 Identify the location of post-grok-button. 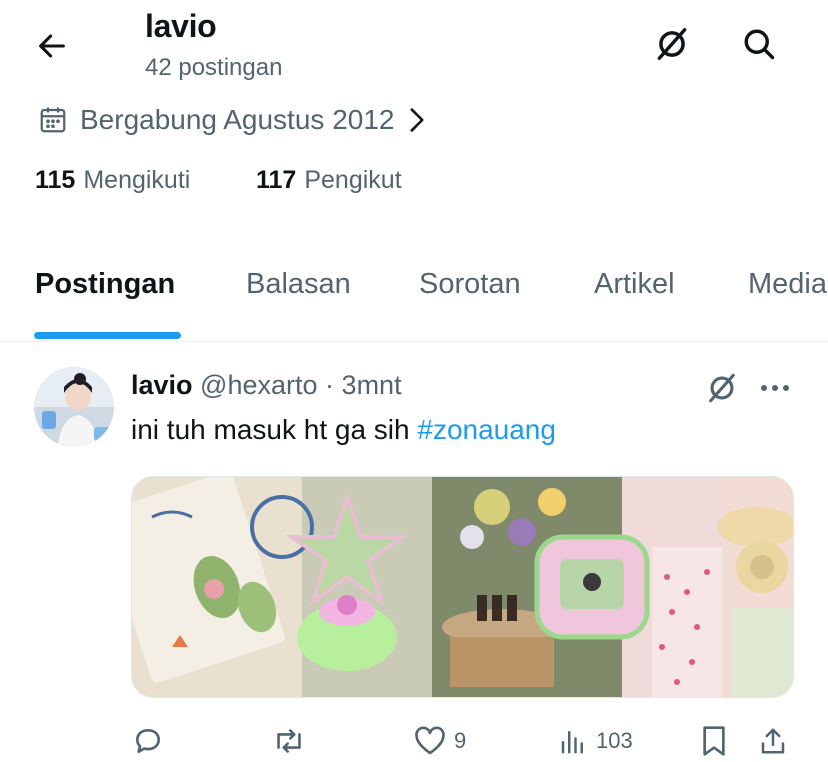
(722, 388).